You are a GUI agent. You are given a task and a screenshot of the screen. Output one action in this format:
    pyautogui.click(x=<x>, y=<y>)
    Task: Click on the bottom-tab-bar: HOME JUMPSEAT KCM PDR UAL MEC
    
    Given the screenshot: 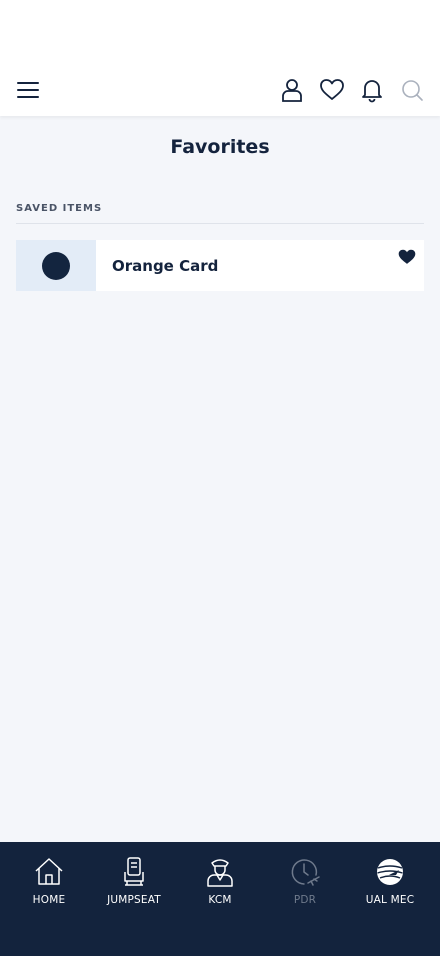 What is the action you would take?
    pyautogui.click(x=220, y=899)
    